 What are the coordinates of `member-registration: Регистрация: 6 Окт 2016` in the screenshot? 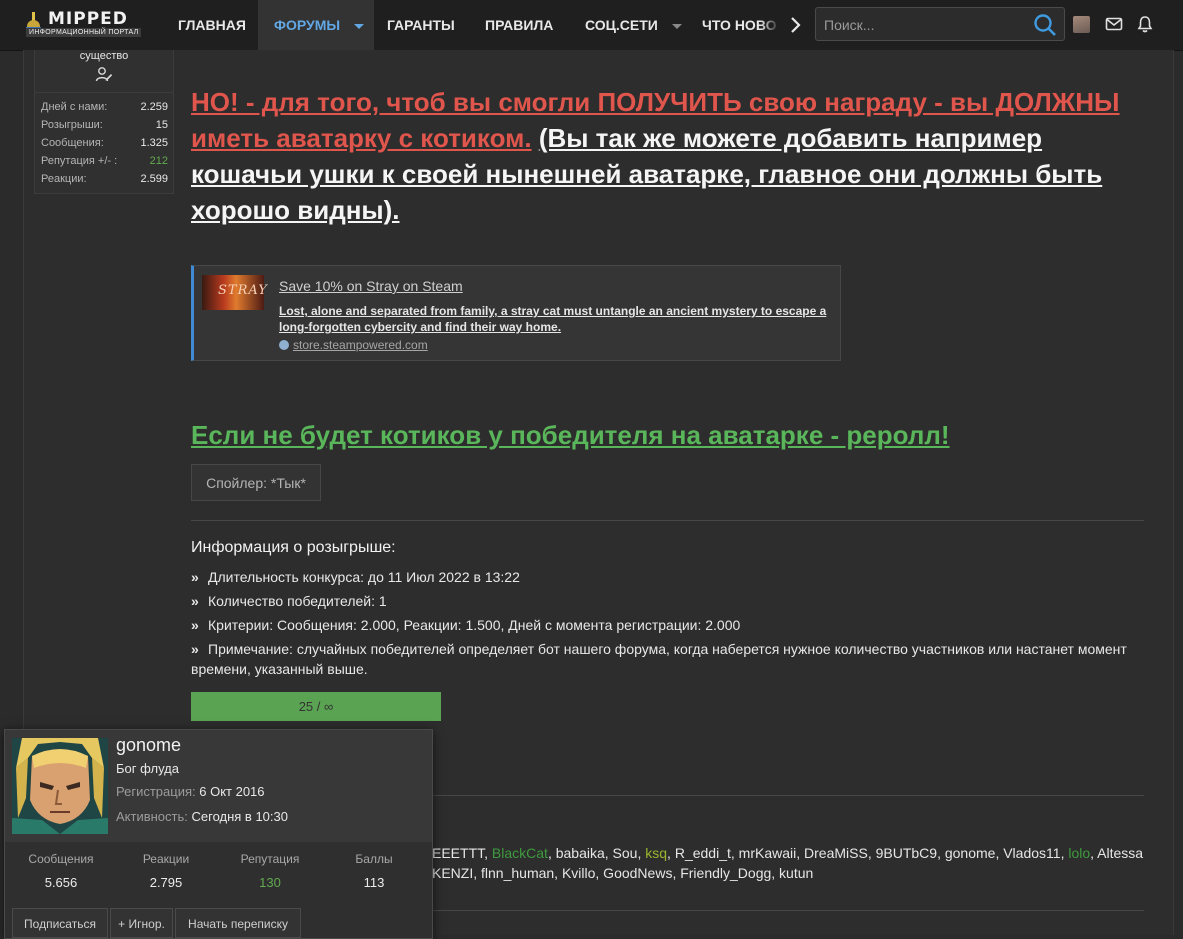 It's located at (190, 791).